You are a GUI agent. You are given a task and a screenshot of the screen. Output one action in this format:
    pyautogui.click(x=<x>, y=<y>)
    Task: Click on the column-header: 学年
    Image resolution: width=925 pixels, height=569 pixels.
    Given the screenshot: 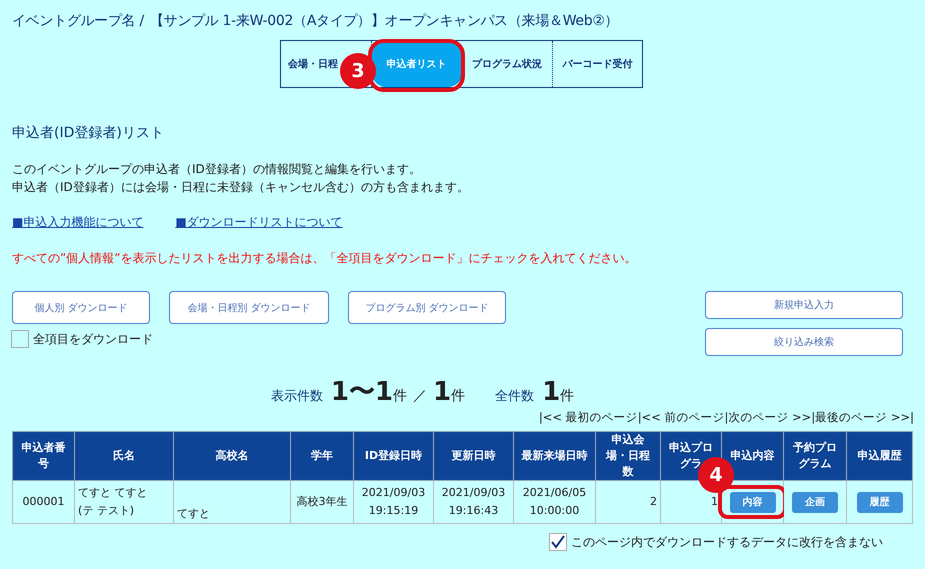 What is the action you would take?
    pyautogui.click(x=322, y=456)
    